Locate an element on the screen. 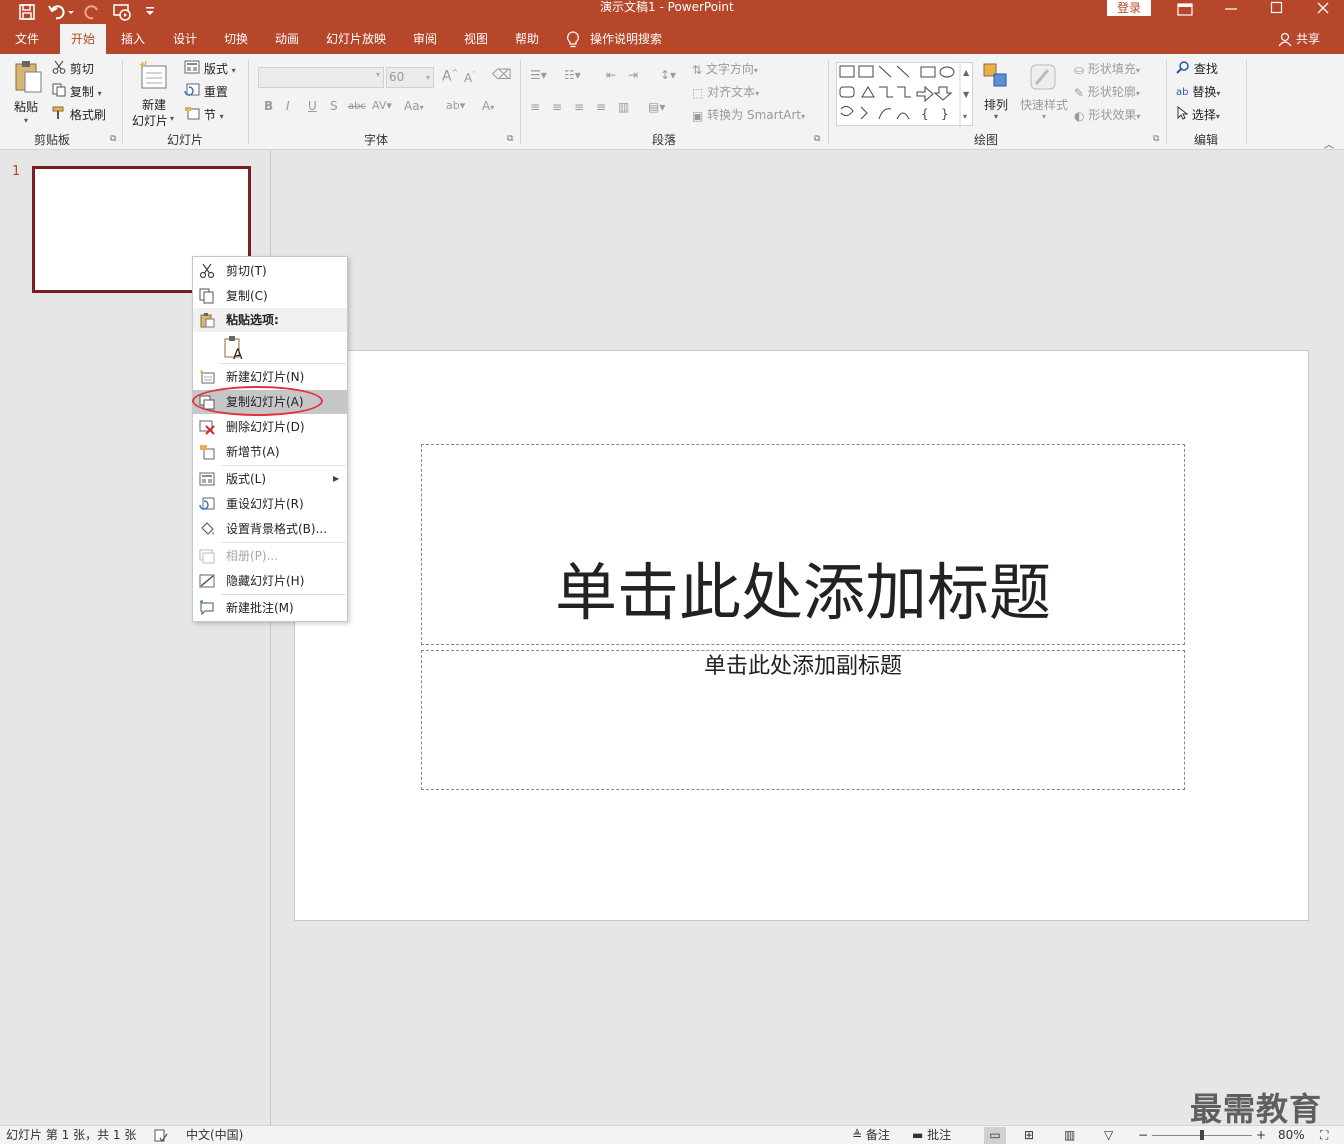  start-slideshow-icon is located at coordinates (123, 12).